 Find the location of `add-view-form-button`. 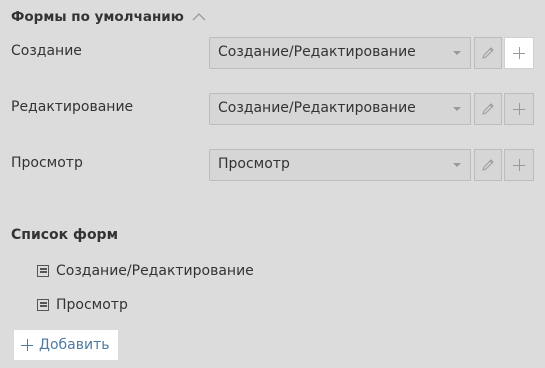

add-view-form-button is located at coordinates (519, 165).